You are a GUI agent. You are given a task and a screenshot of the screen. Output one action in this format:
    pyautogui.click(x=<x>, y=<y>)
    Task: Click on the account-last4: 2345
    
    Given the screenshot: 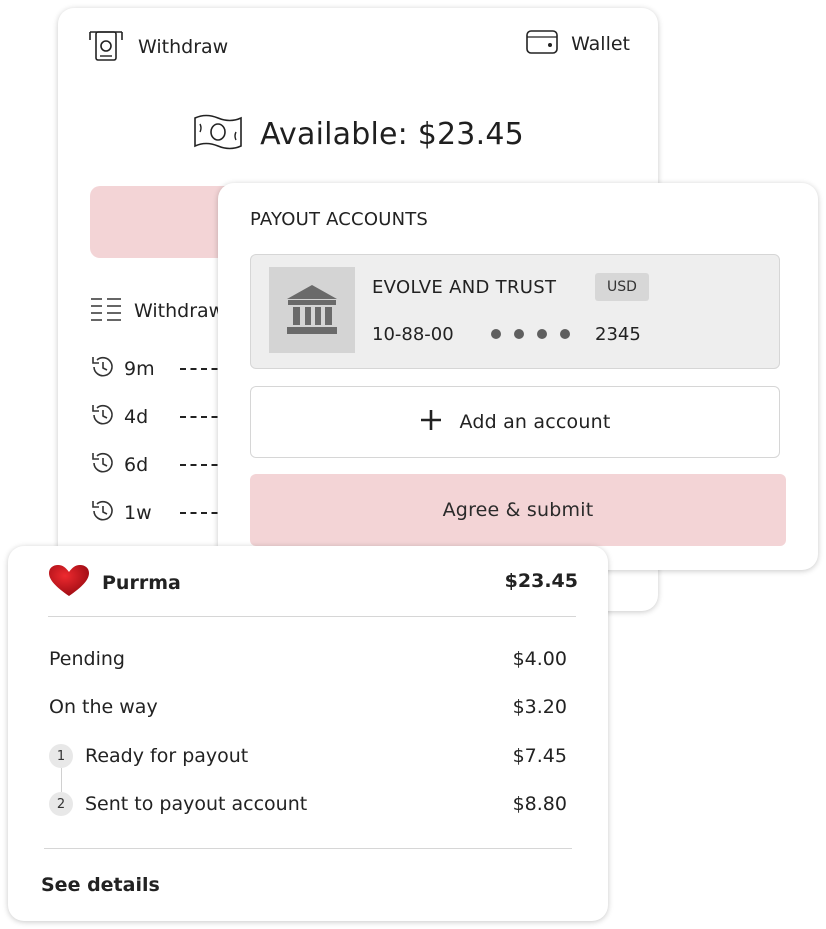 What is the action you would take?
    pyautogui.click(x=618, y=334)
    